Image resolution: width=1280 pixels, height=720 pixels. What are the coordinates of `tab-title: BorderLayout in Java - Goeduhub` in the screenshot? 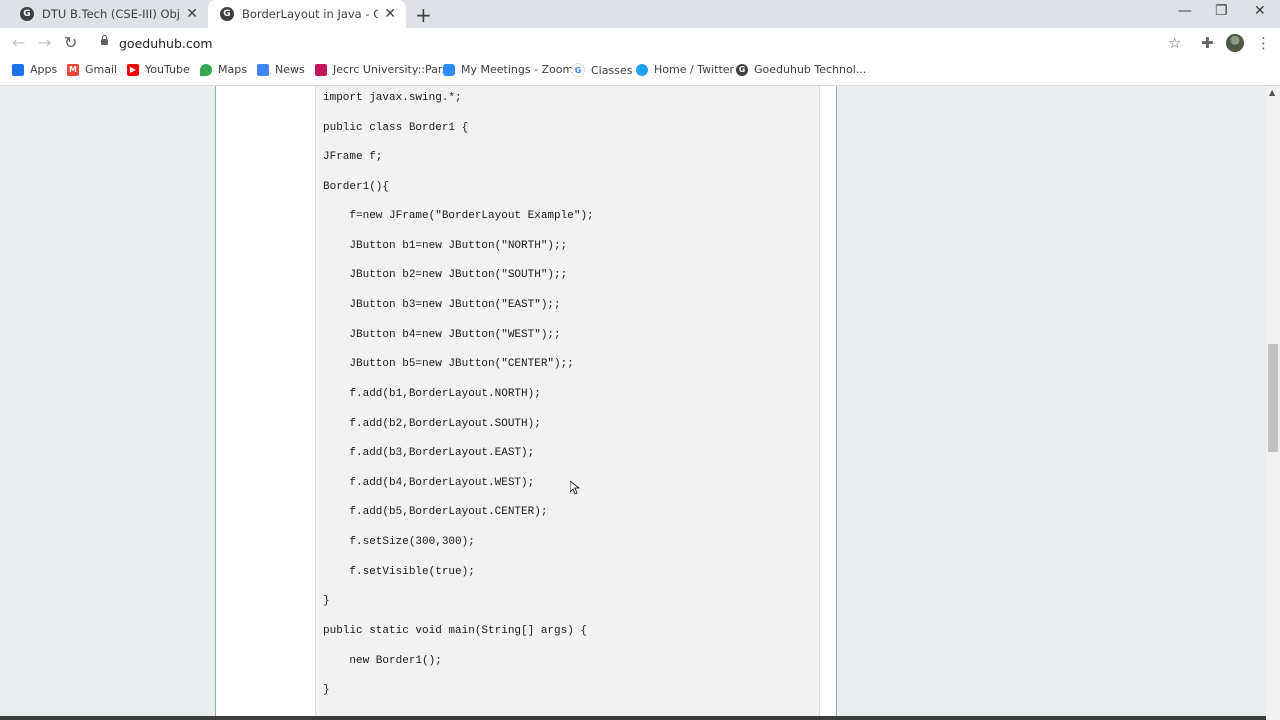 It's located at (310, 14).